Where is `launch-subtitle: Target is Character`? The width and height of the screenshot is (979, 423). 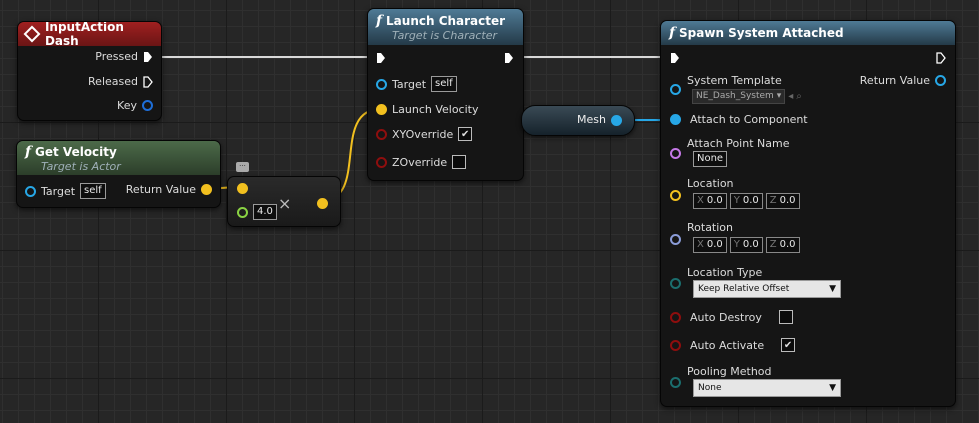
launch-subtitle: Target is Character is located at coordinates (444, 35).